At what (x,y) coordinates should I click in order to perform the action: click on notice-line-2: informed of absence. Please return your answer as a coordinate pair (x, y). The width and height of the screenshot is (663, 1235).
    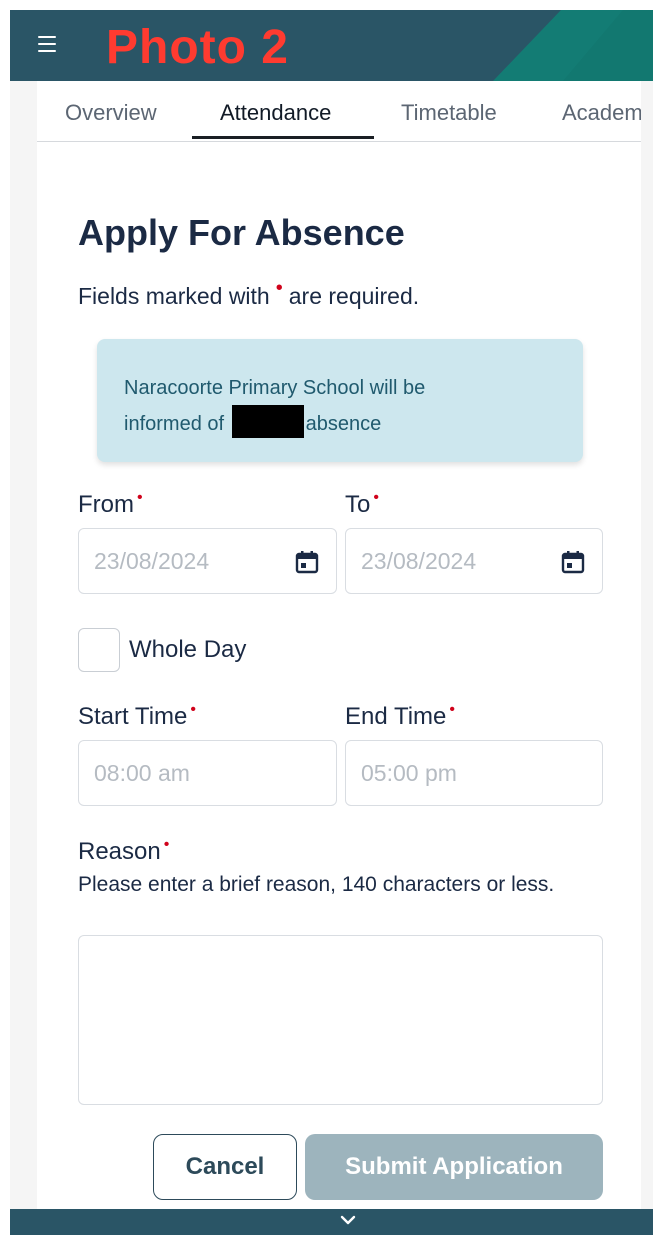
    Looking at the image, I should click on (353, 423).